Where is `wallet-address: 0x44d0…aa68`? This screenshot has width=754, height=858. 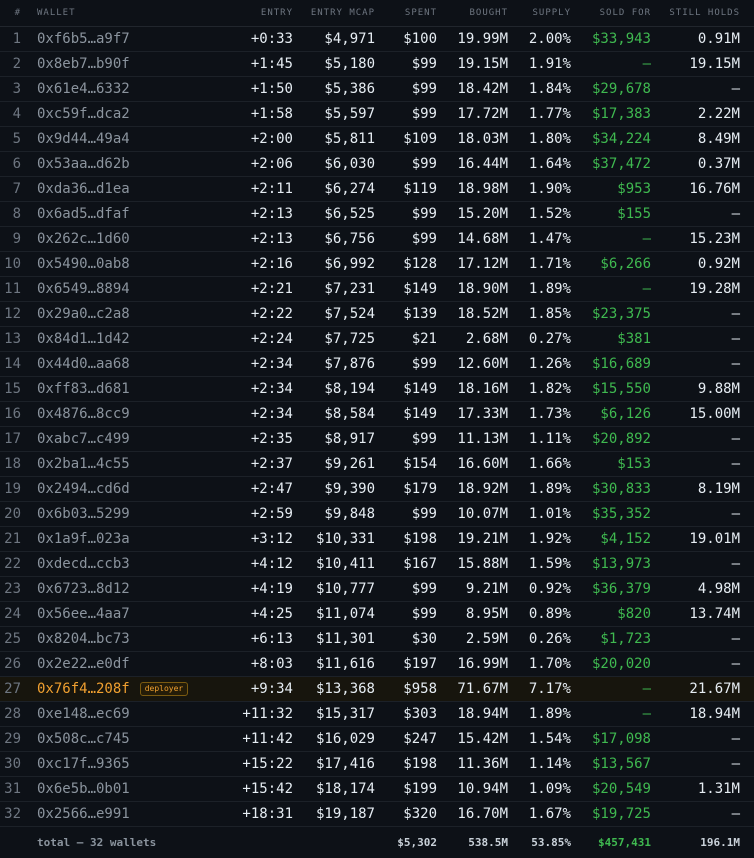 wallet-address: 0x44d0…aa68 is located at coordinates (133, 364).